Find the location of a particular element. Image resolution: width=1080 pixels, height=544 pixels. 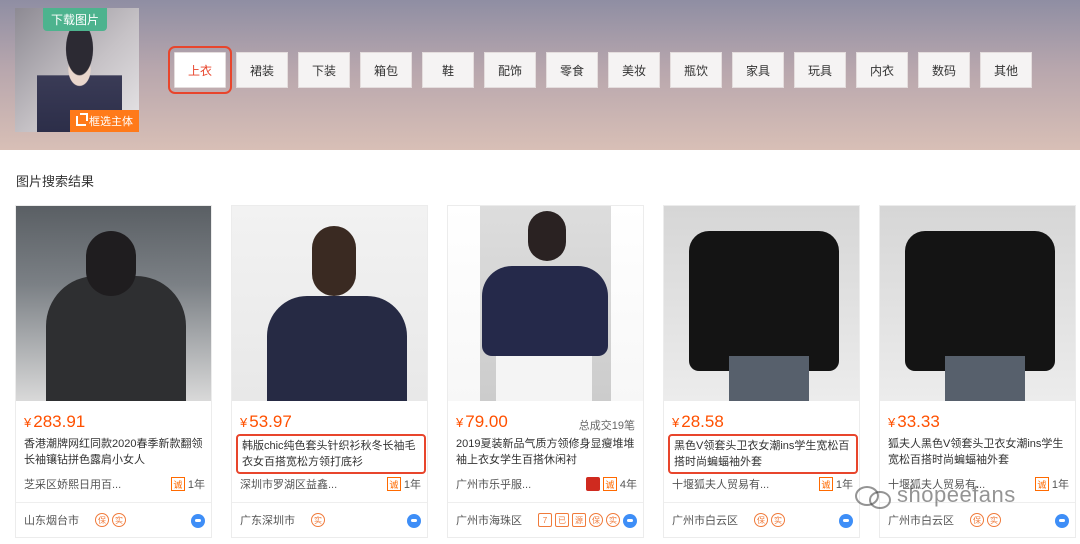

crop-icon is located at coordinates (82, 119).